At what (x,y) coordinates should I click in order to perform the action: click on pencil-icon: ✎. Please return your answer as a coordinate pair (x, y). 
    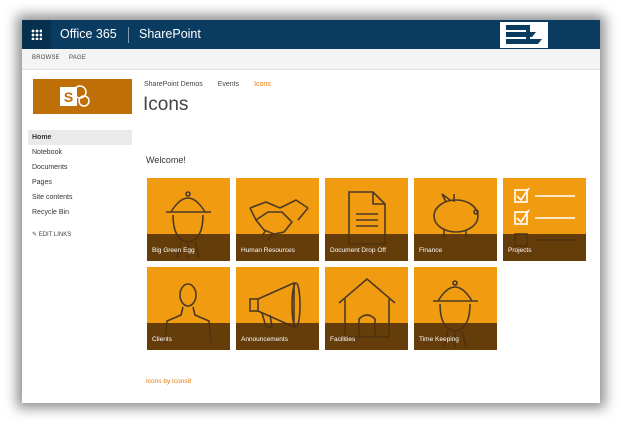
    Looking at the image, I should click on (35, 235).